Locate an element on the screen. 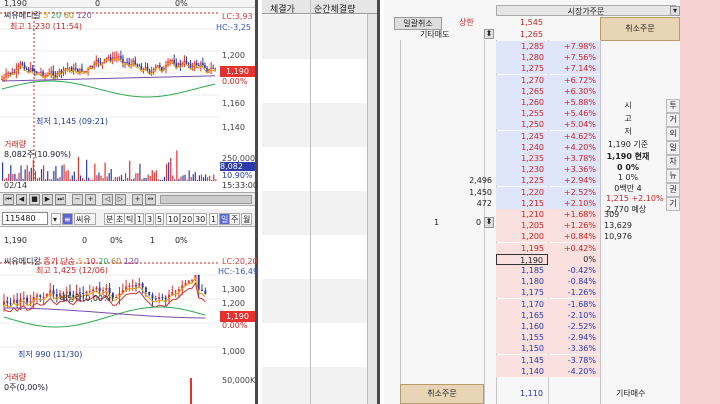 This screenshot has width=720, height=404. market-order-label: 시장가주문 is located at coordinates (586, 10).